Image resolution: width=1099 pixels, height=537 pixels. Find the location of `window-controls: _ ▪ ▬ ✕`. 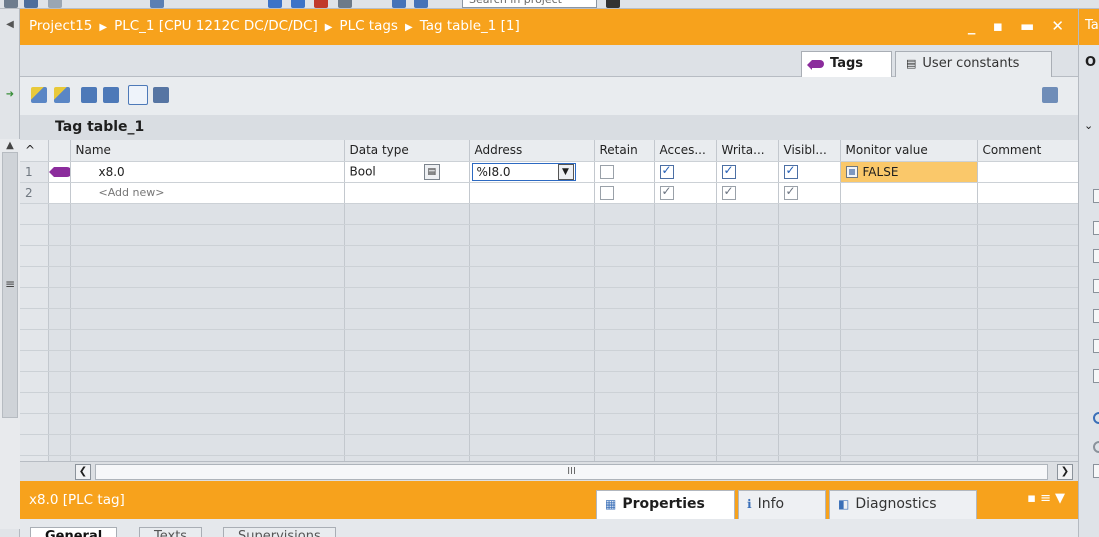

window-controls: _ ▪ ▬ ✕ is located at coordinates (1019, 26).